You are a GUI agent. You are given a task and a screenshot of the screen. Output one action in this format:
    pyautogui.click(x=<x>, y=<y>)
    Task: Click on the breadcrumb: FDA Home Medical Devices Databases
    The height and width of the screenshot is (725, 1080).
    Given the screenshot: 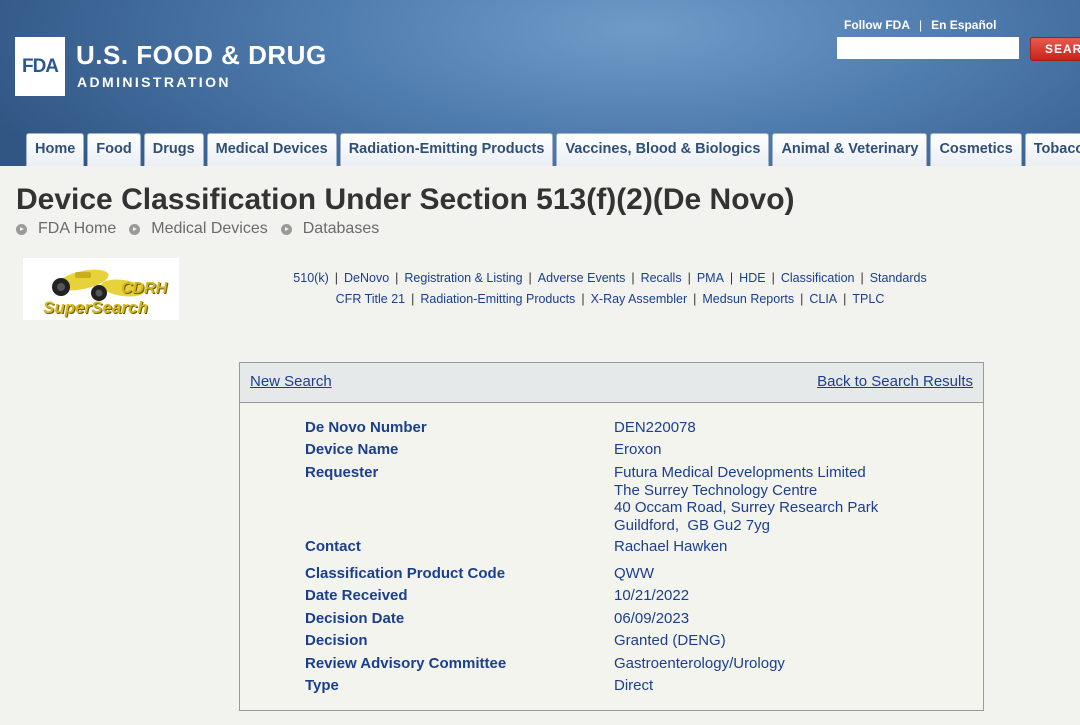 What is the action you would take?
    pyautogui.click(x=204, y=229)
    